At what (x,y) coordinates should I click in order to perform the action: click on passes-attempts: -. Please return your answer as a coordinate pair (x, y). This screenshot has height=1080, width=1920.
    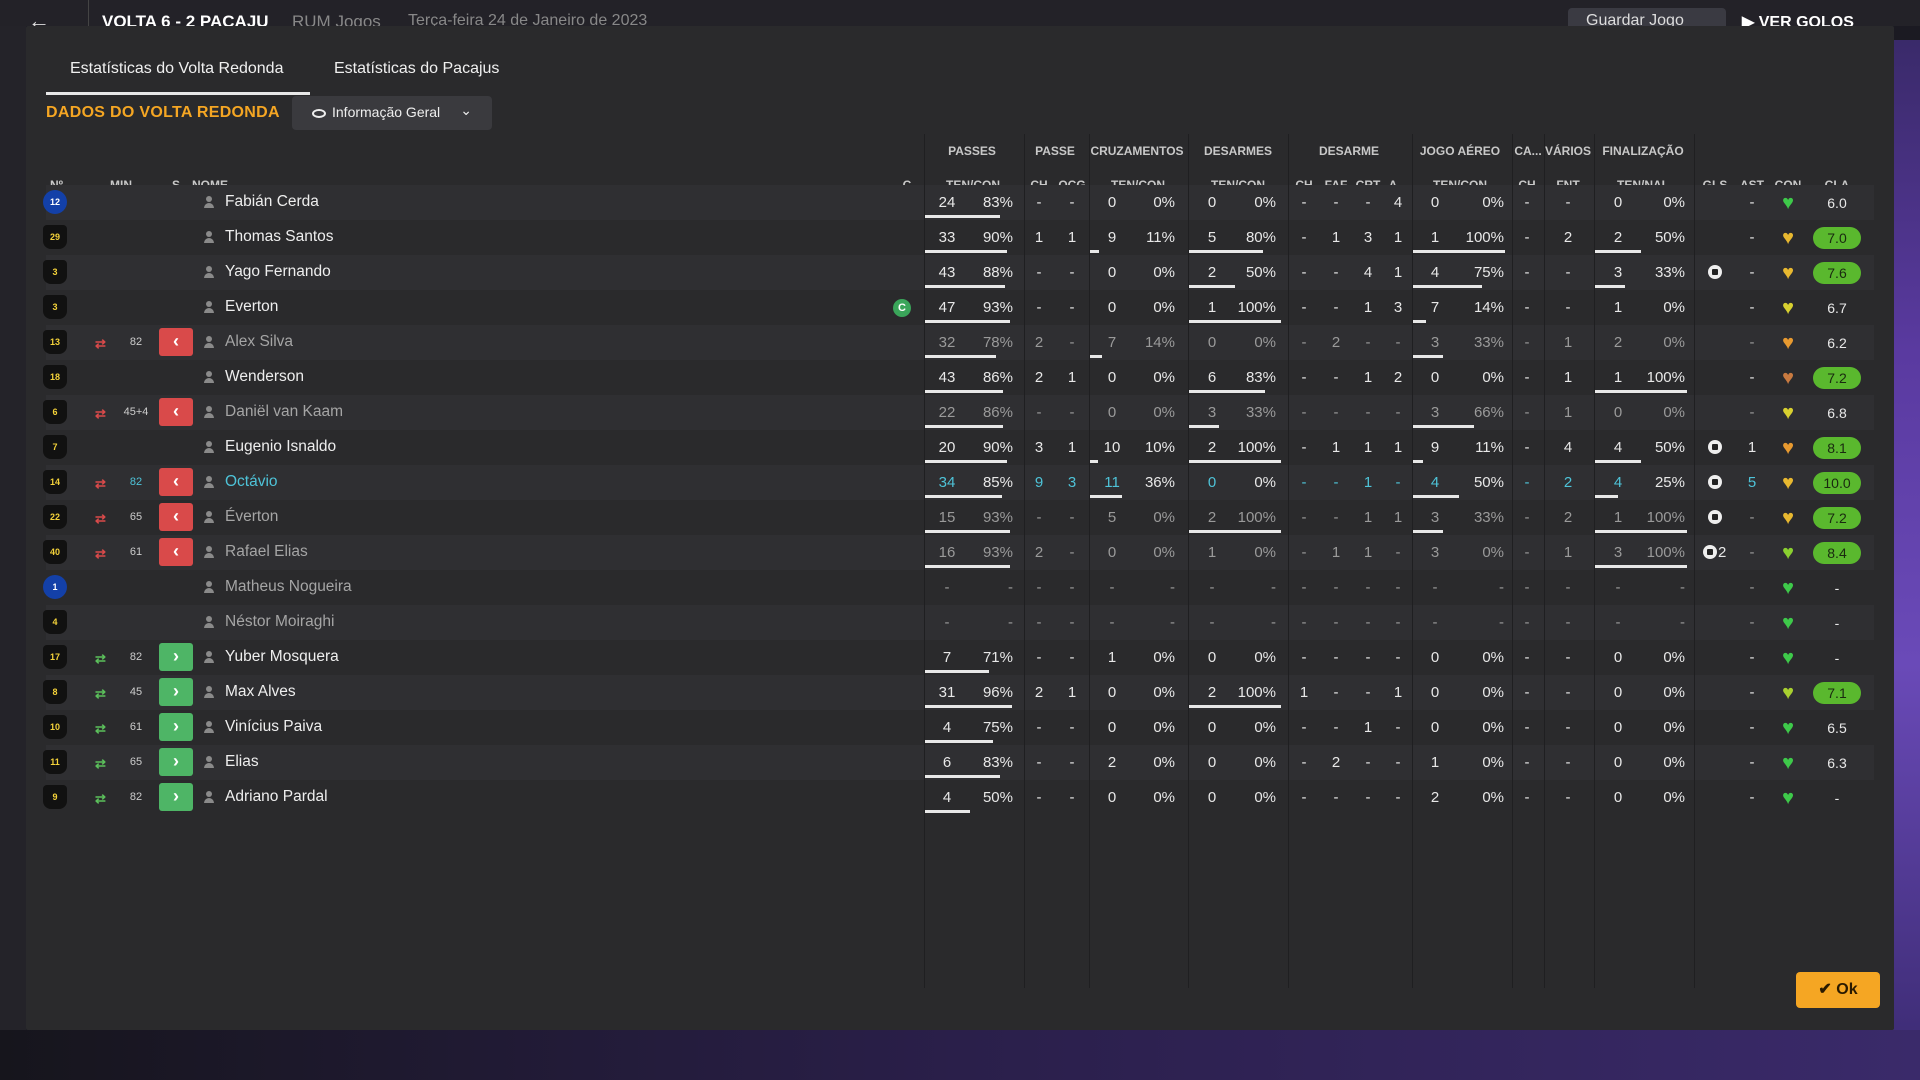
    Looking at the image, I should click on (947, 587).